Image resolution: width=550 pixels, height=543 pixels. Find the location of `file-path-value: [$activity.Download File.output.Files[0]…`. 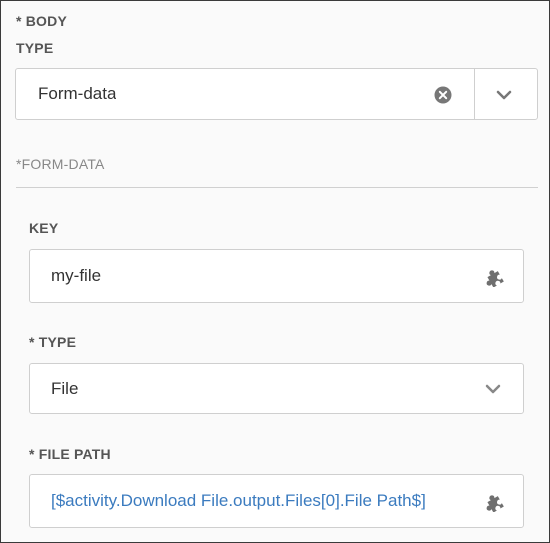

file-path-value: [$activity.Download File.output.Files[0]… is located at coordinates (238, 500).